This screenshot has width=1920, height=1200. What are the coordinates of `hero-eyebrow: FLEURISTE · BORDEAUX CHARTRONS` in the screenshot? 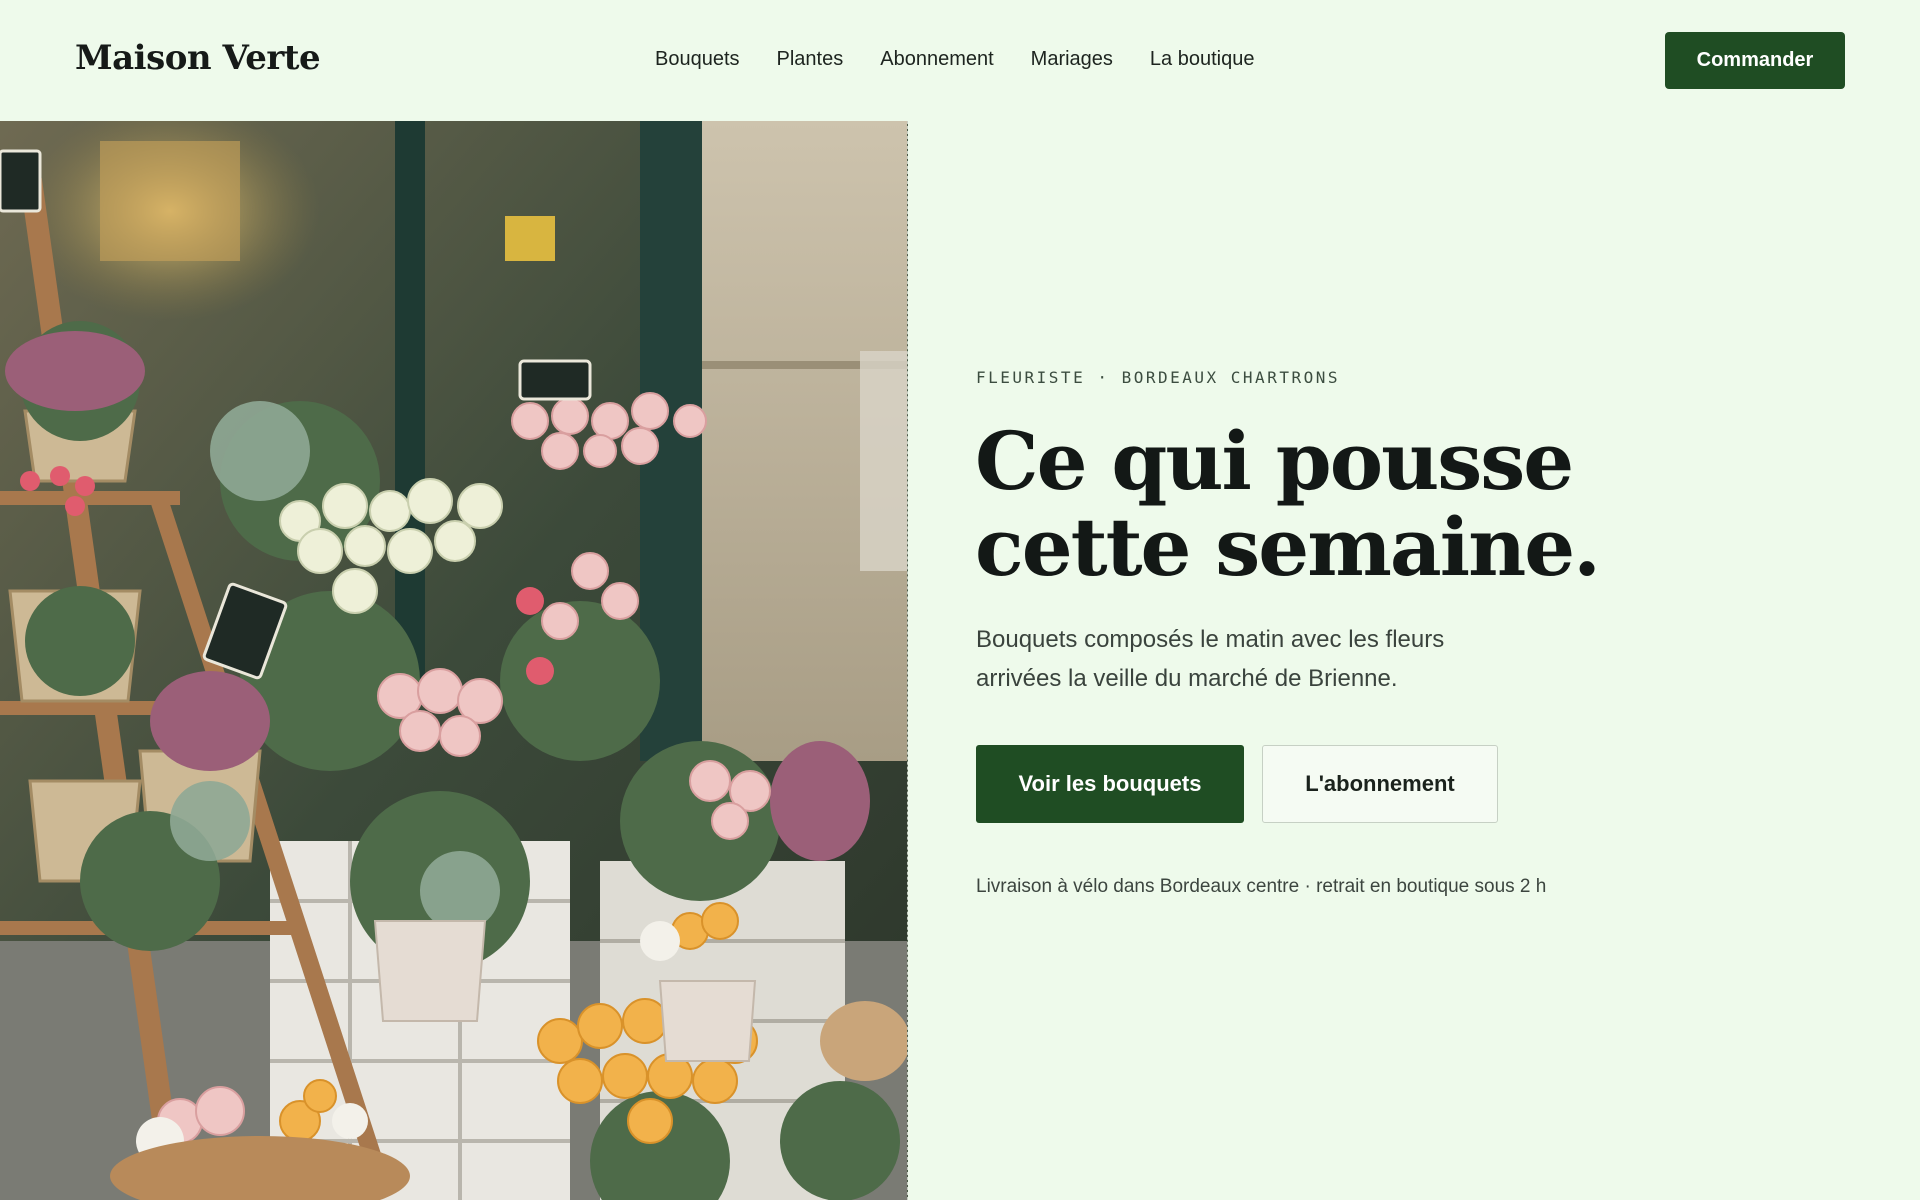 It's located at (1158, 377).